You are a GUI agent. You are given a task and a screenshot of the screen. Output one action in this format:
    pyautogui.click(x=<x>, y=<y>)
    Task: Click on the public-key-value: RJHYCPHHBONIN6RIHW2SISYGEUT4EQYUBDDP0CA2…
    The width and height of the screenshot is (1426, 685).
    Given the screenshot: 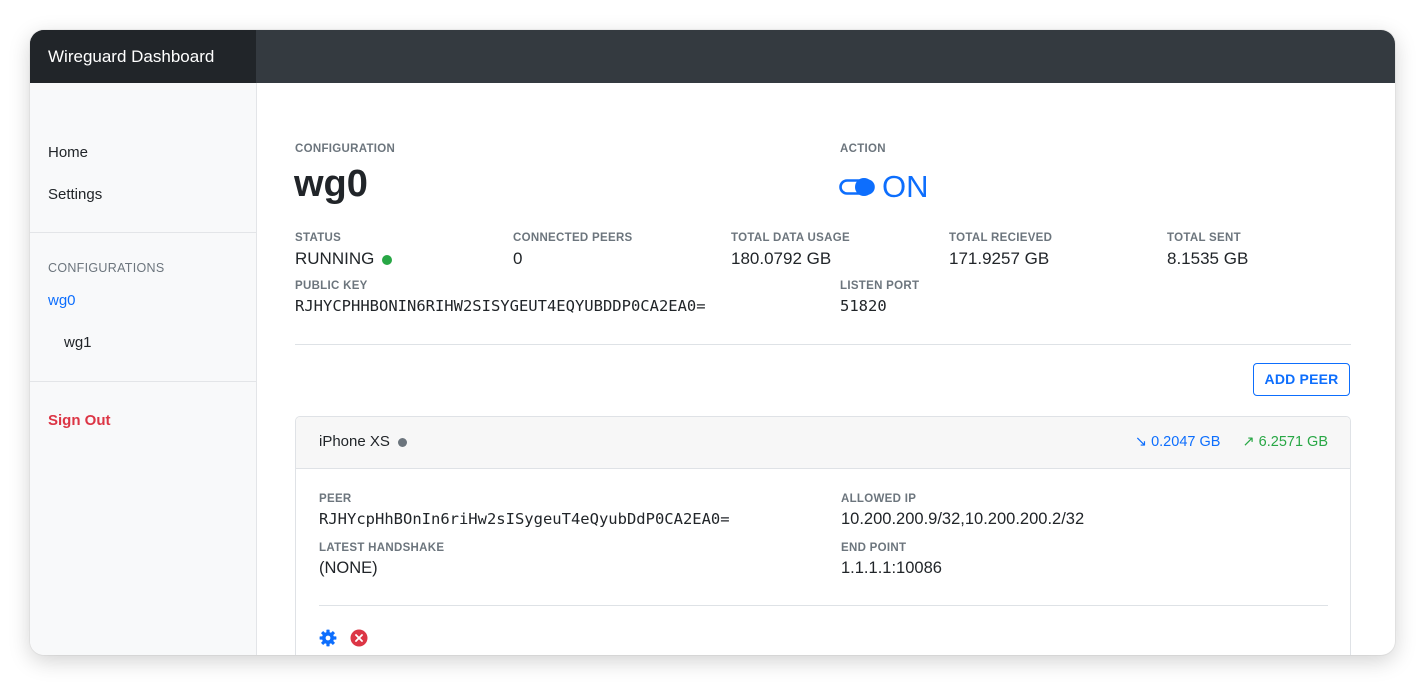 What is the action you would take?
    pyautogui.click(x=500, y=306)
    